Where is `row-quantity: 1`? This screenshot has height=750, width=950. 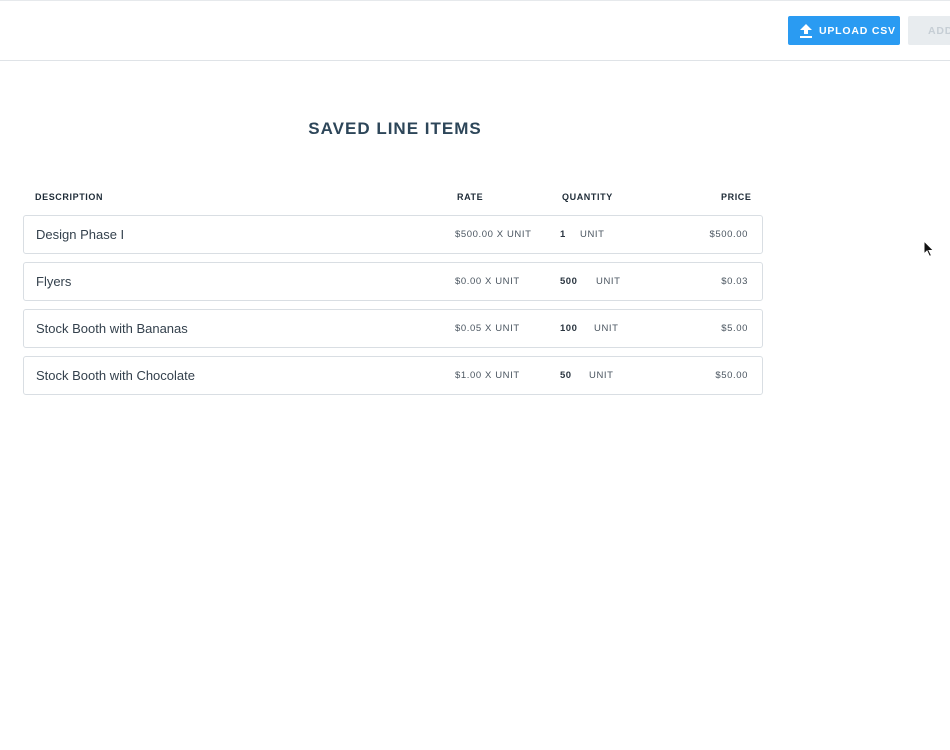 row-quantity: 1 is located at coordinates (563, 234).